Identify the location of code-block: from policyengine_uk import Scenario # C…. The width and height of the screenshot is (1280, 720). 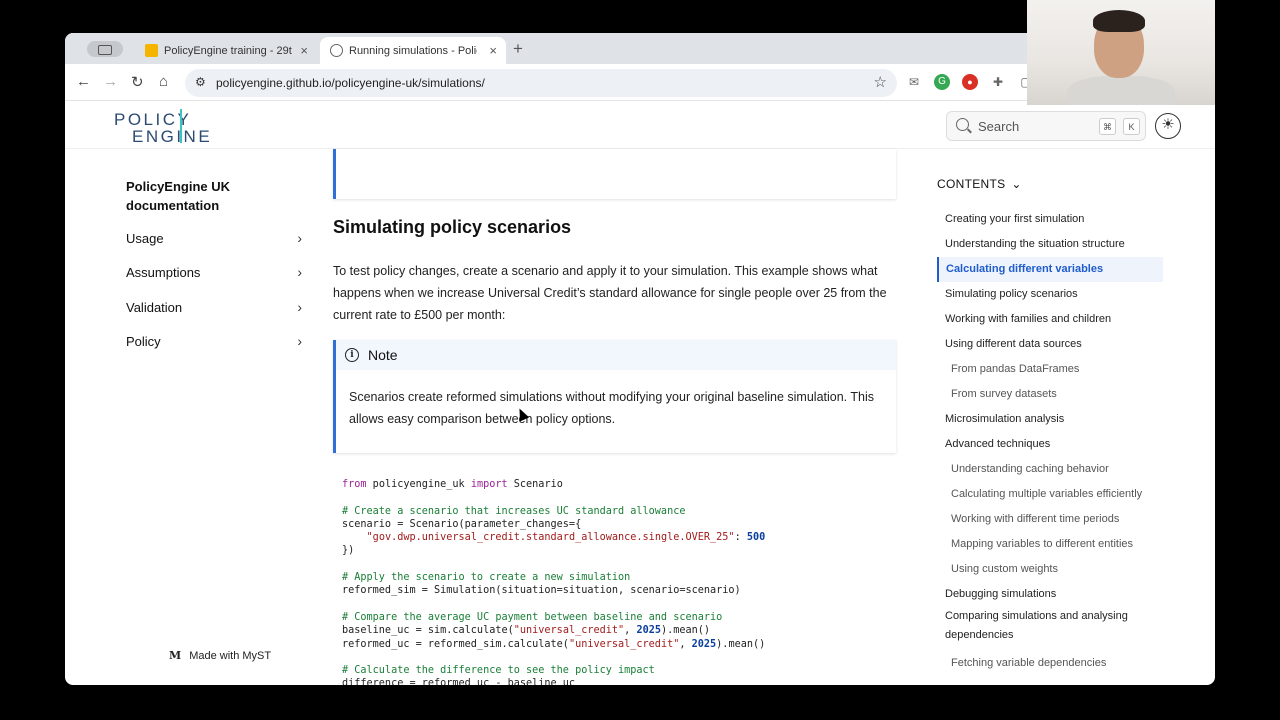
(614, 575).